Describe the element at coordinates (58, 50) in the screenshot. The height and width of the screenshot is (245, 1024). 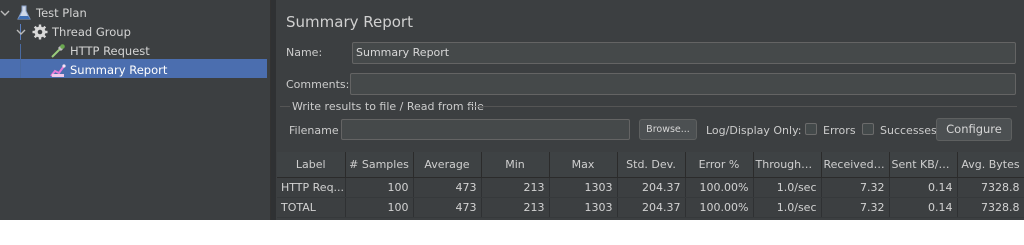
I see `pipette-icon` at that location.